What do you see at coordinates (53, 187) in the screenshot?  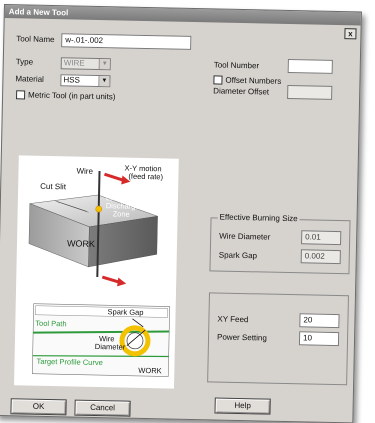 I see `diagram-cut-slit-label: Cut Slit` at bounding box center [53, 187].